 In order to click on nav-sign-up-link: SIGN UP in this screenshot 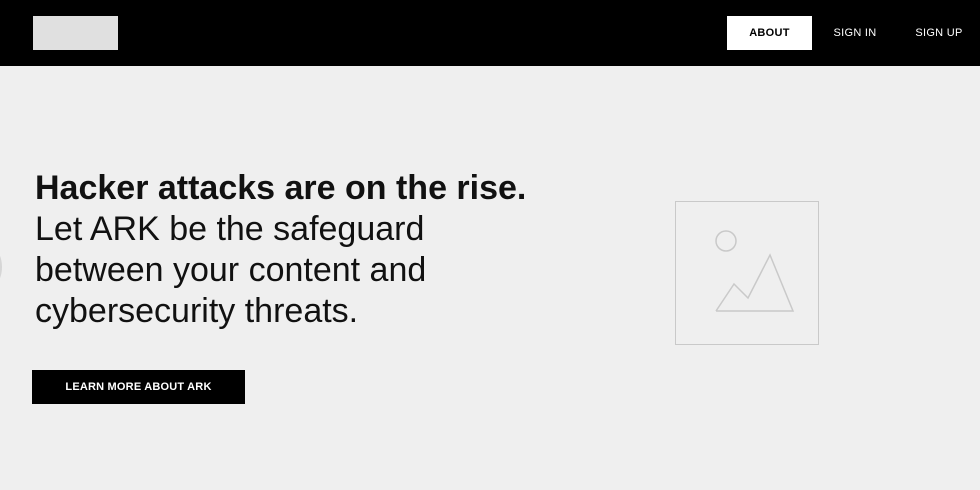, I will do `click(939, 33)`.